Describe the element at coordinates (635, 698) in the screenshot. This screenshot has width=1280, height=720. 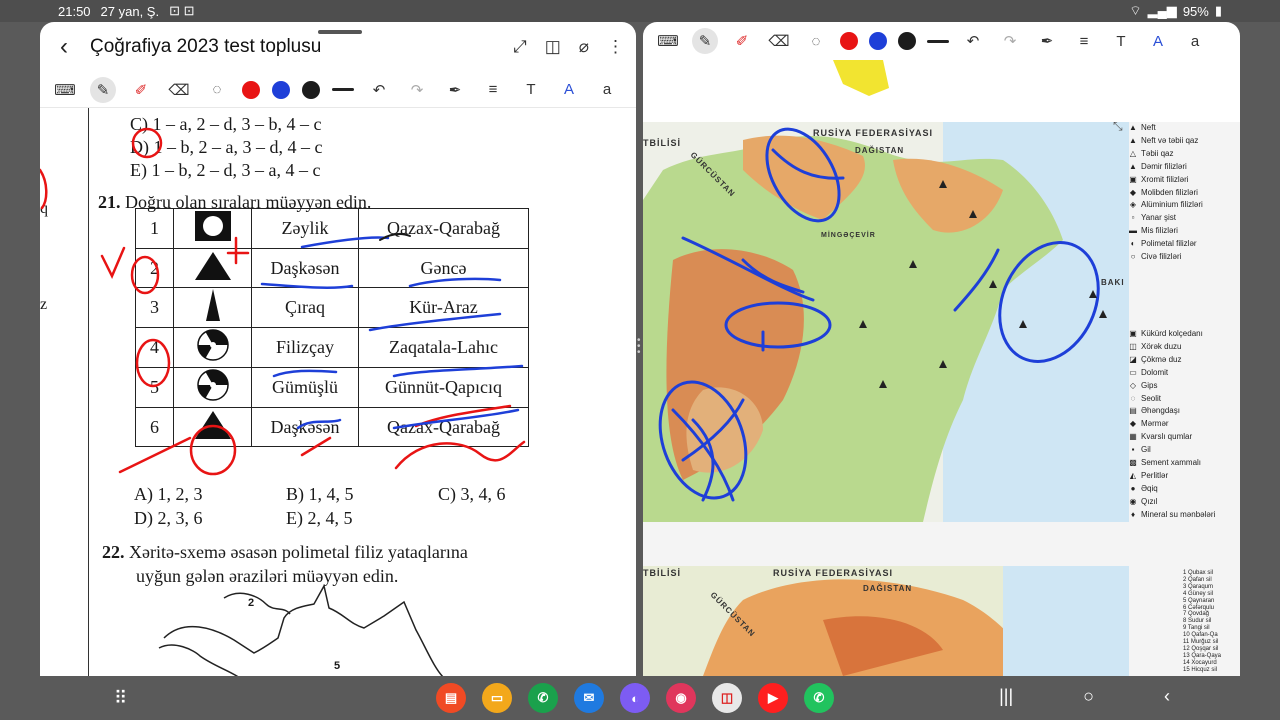
I see `internet-app-icon: ◐` at that location.